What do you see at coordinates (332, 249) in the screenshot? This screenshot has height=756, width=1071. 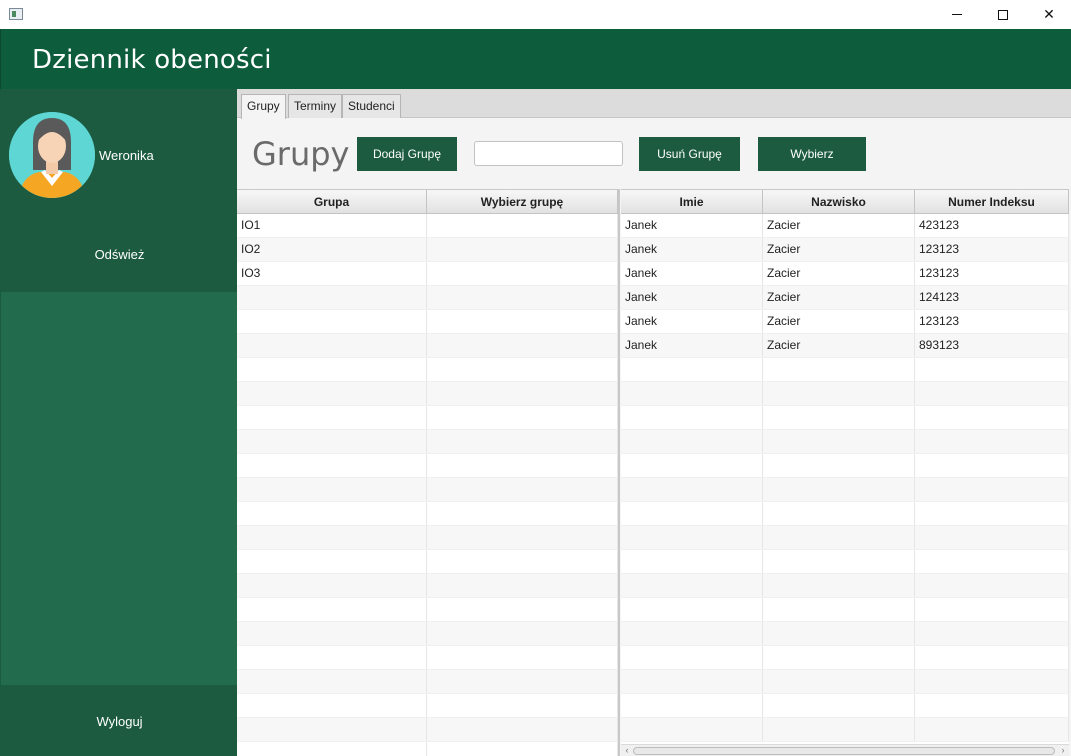 I see `table-cell: IO2` at bounding box center [332, 249].